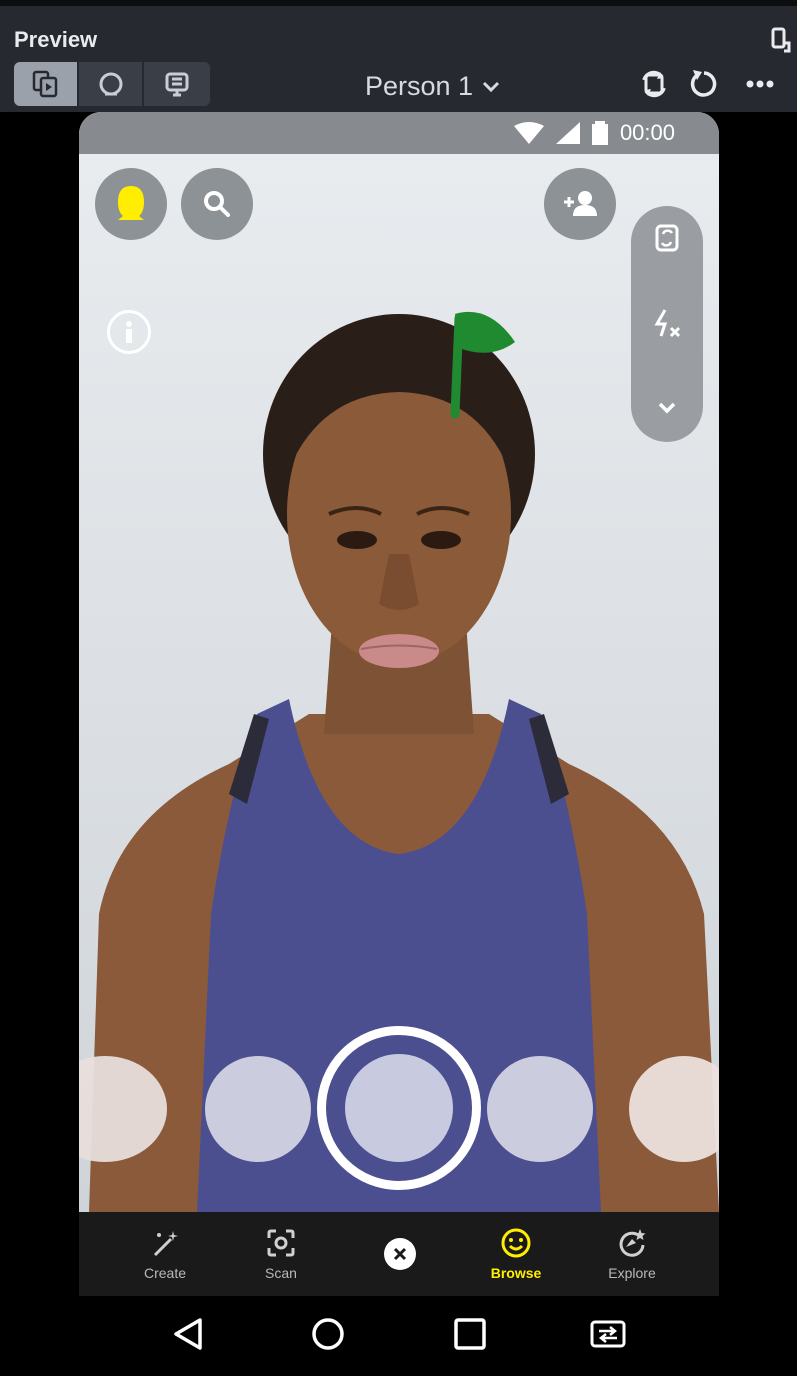 The width and height of the screenshot is (797, 1376). I want to click on add-friend-button, so click(580, 204).